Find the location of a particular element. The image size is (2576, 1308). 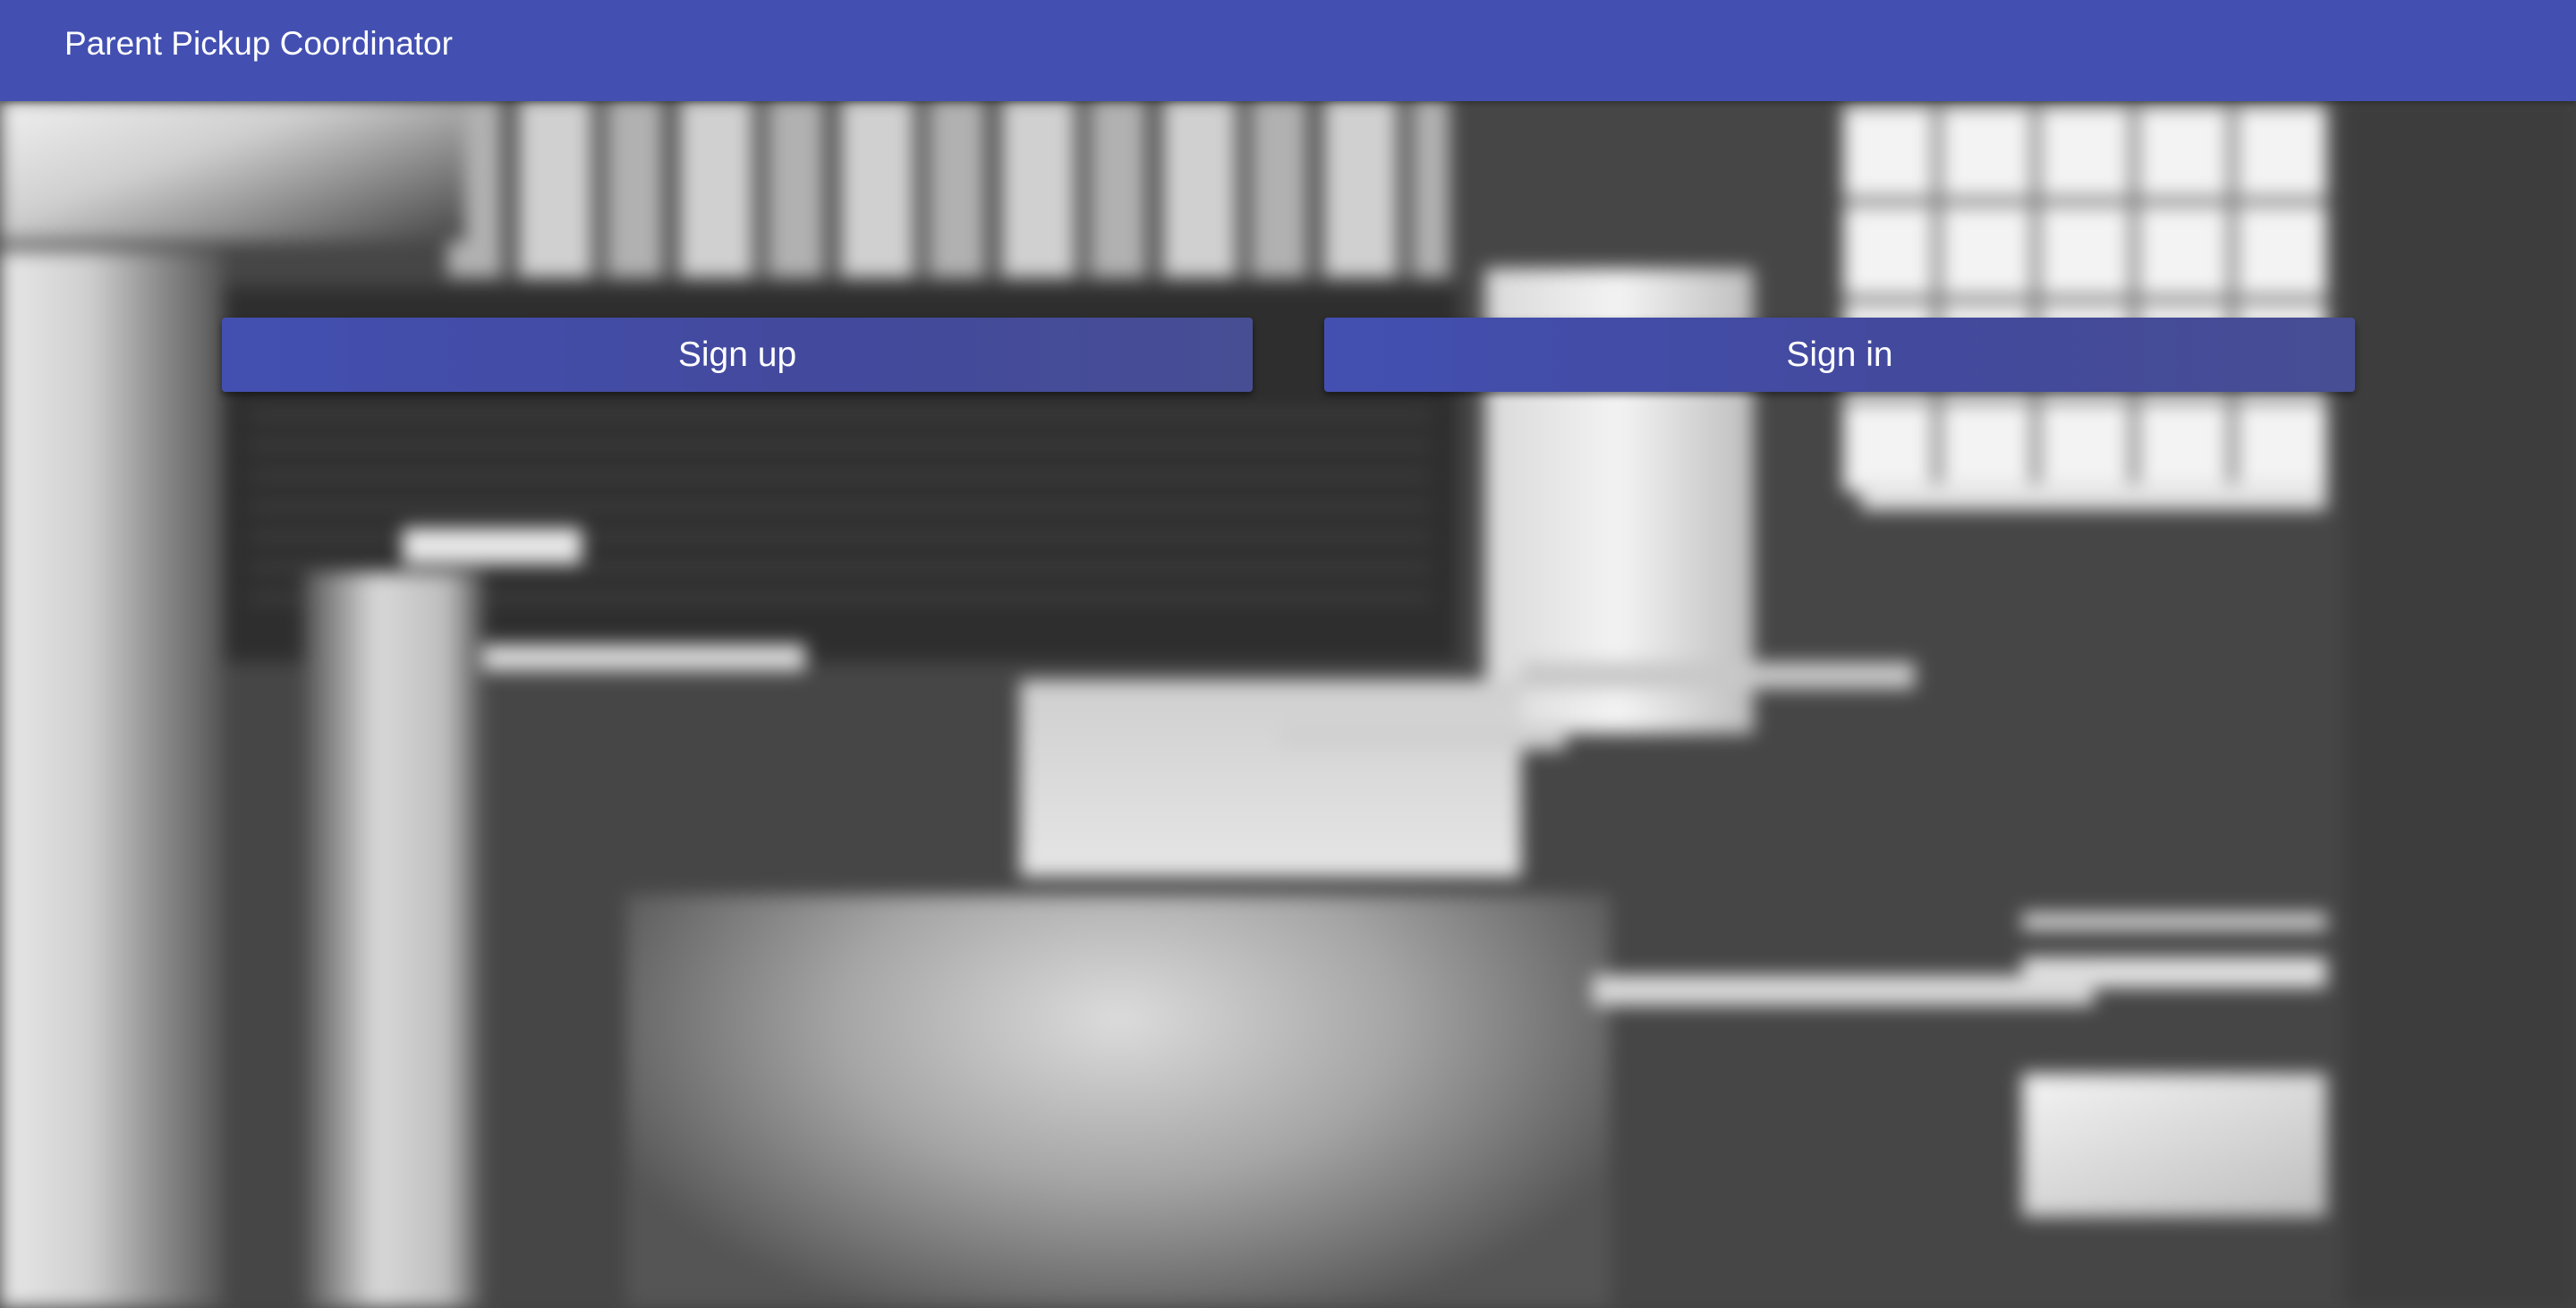

sign-in-button: Sign in is located at coordinates (1839, 355).